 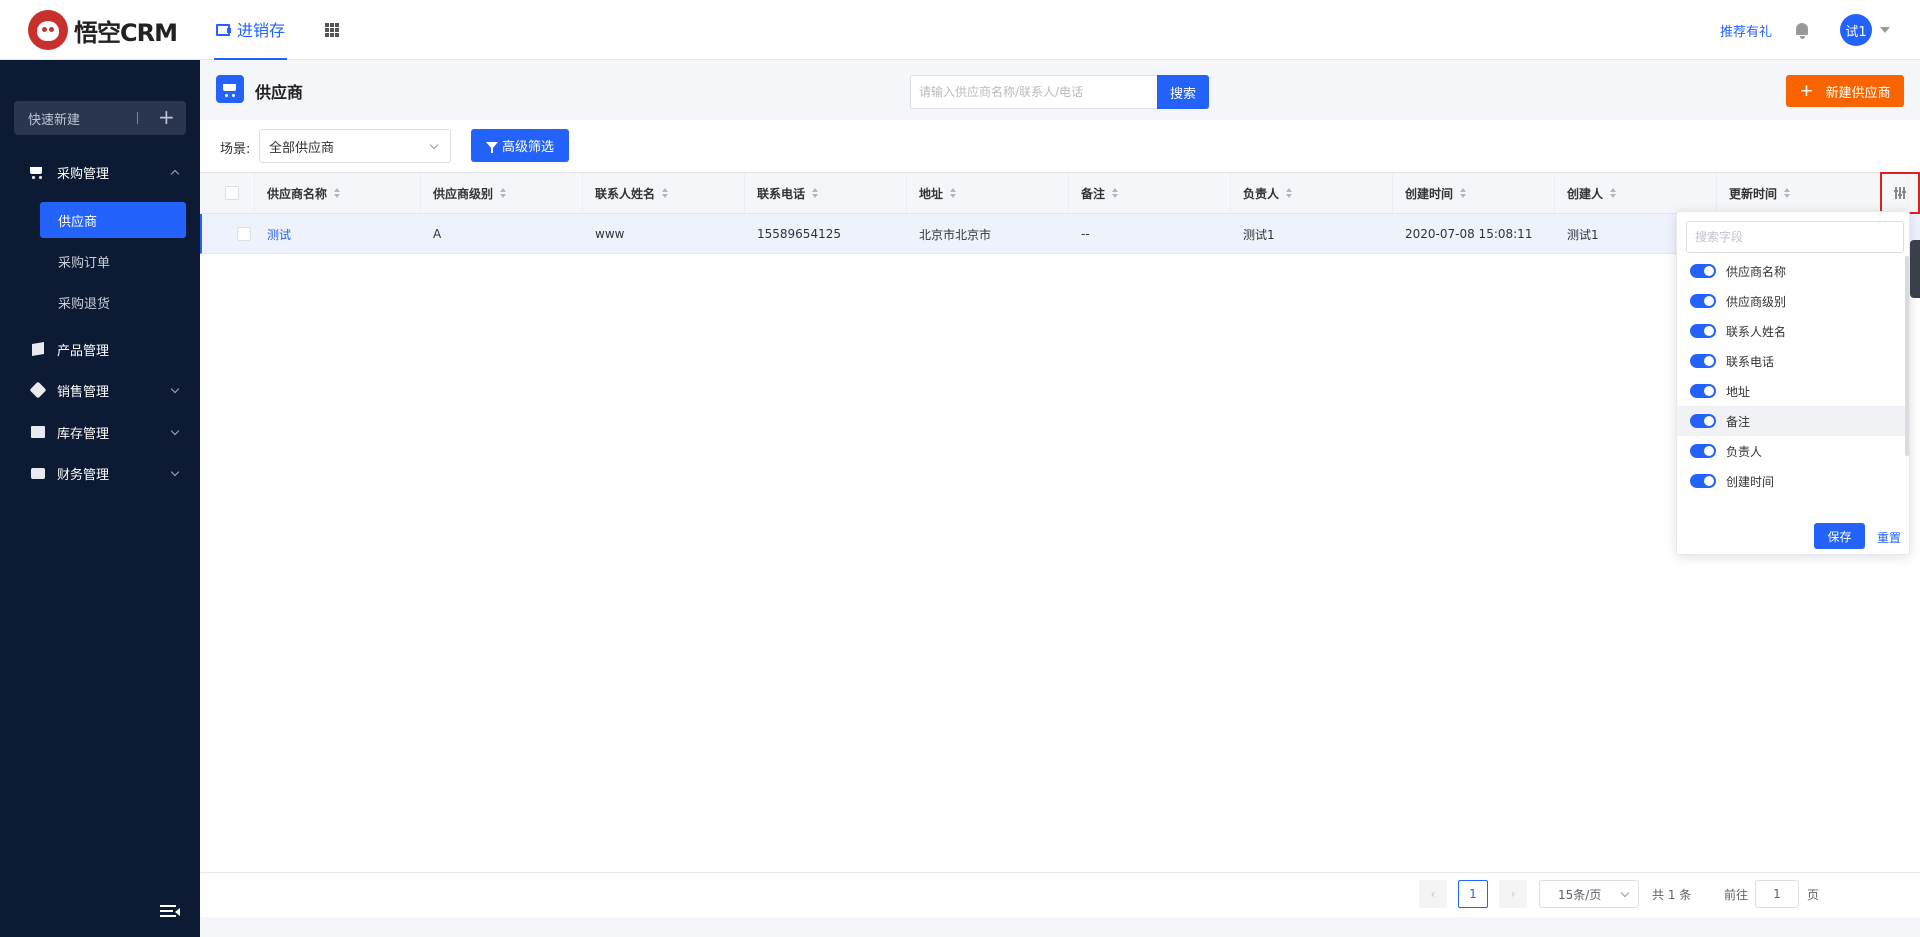 What do you see at coordinates (38, 432) in the screenshot?
I see `warehouse-icon` at bounding box center [38, 432].